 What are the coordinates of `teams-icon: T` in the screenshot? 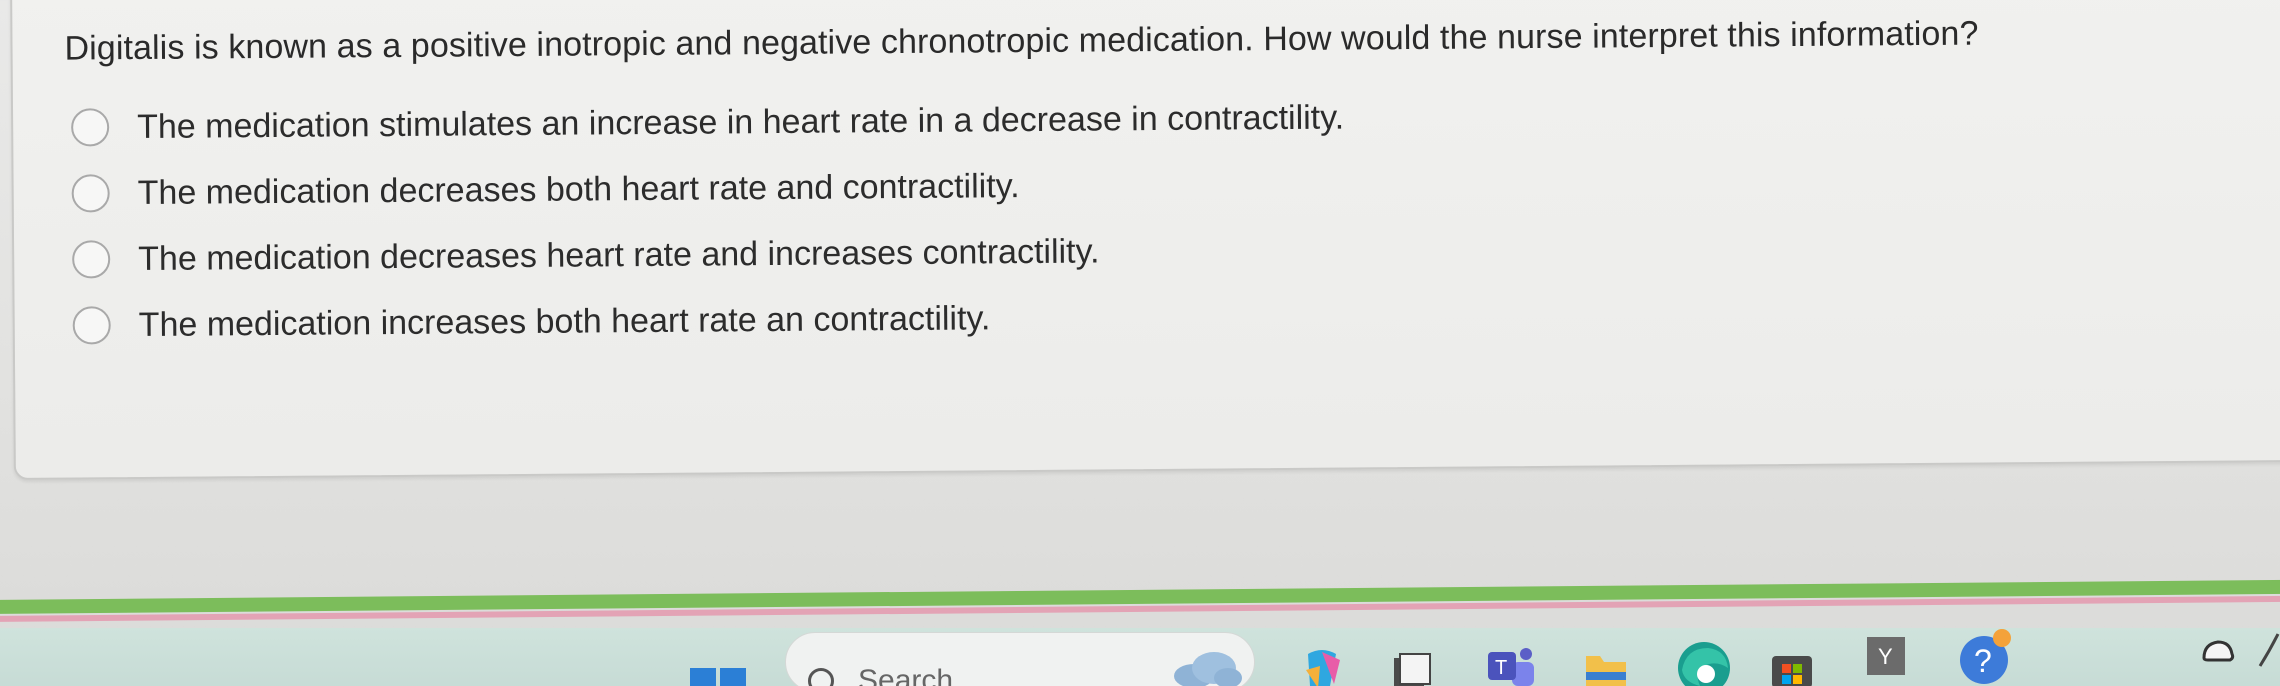 It's located at (1511, 666).